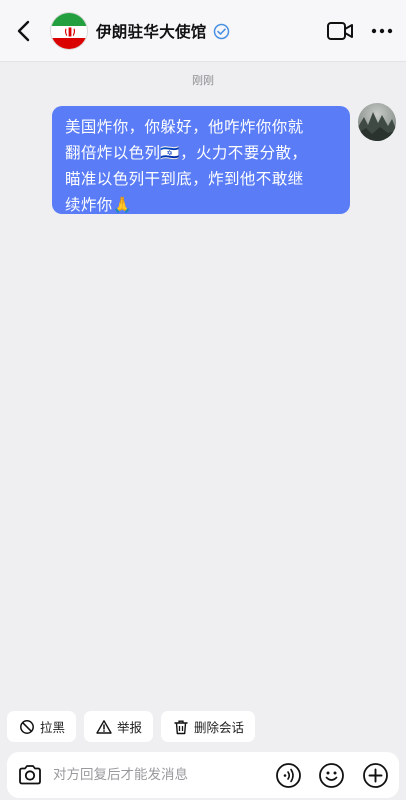 The height and width of the screenshot is (800, 406). Describe the element at coordinates (331, 775) in the screenshot. I see `emoji-icon` at that location.